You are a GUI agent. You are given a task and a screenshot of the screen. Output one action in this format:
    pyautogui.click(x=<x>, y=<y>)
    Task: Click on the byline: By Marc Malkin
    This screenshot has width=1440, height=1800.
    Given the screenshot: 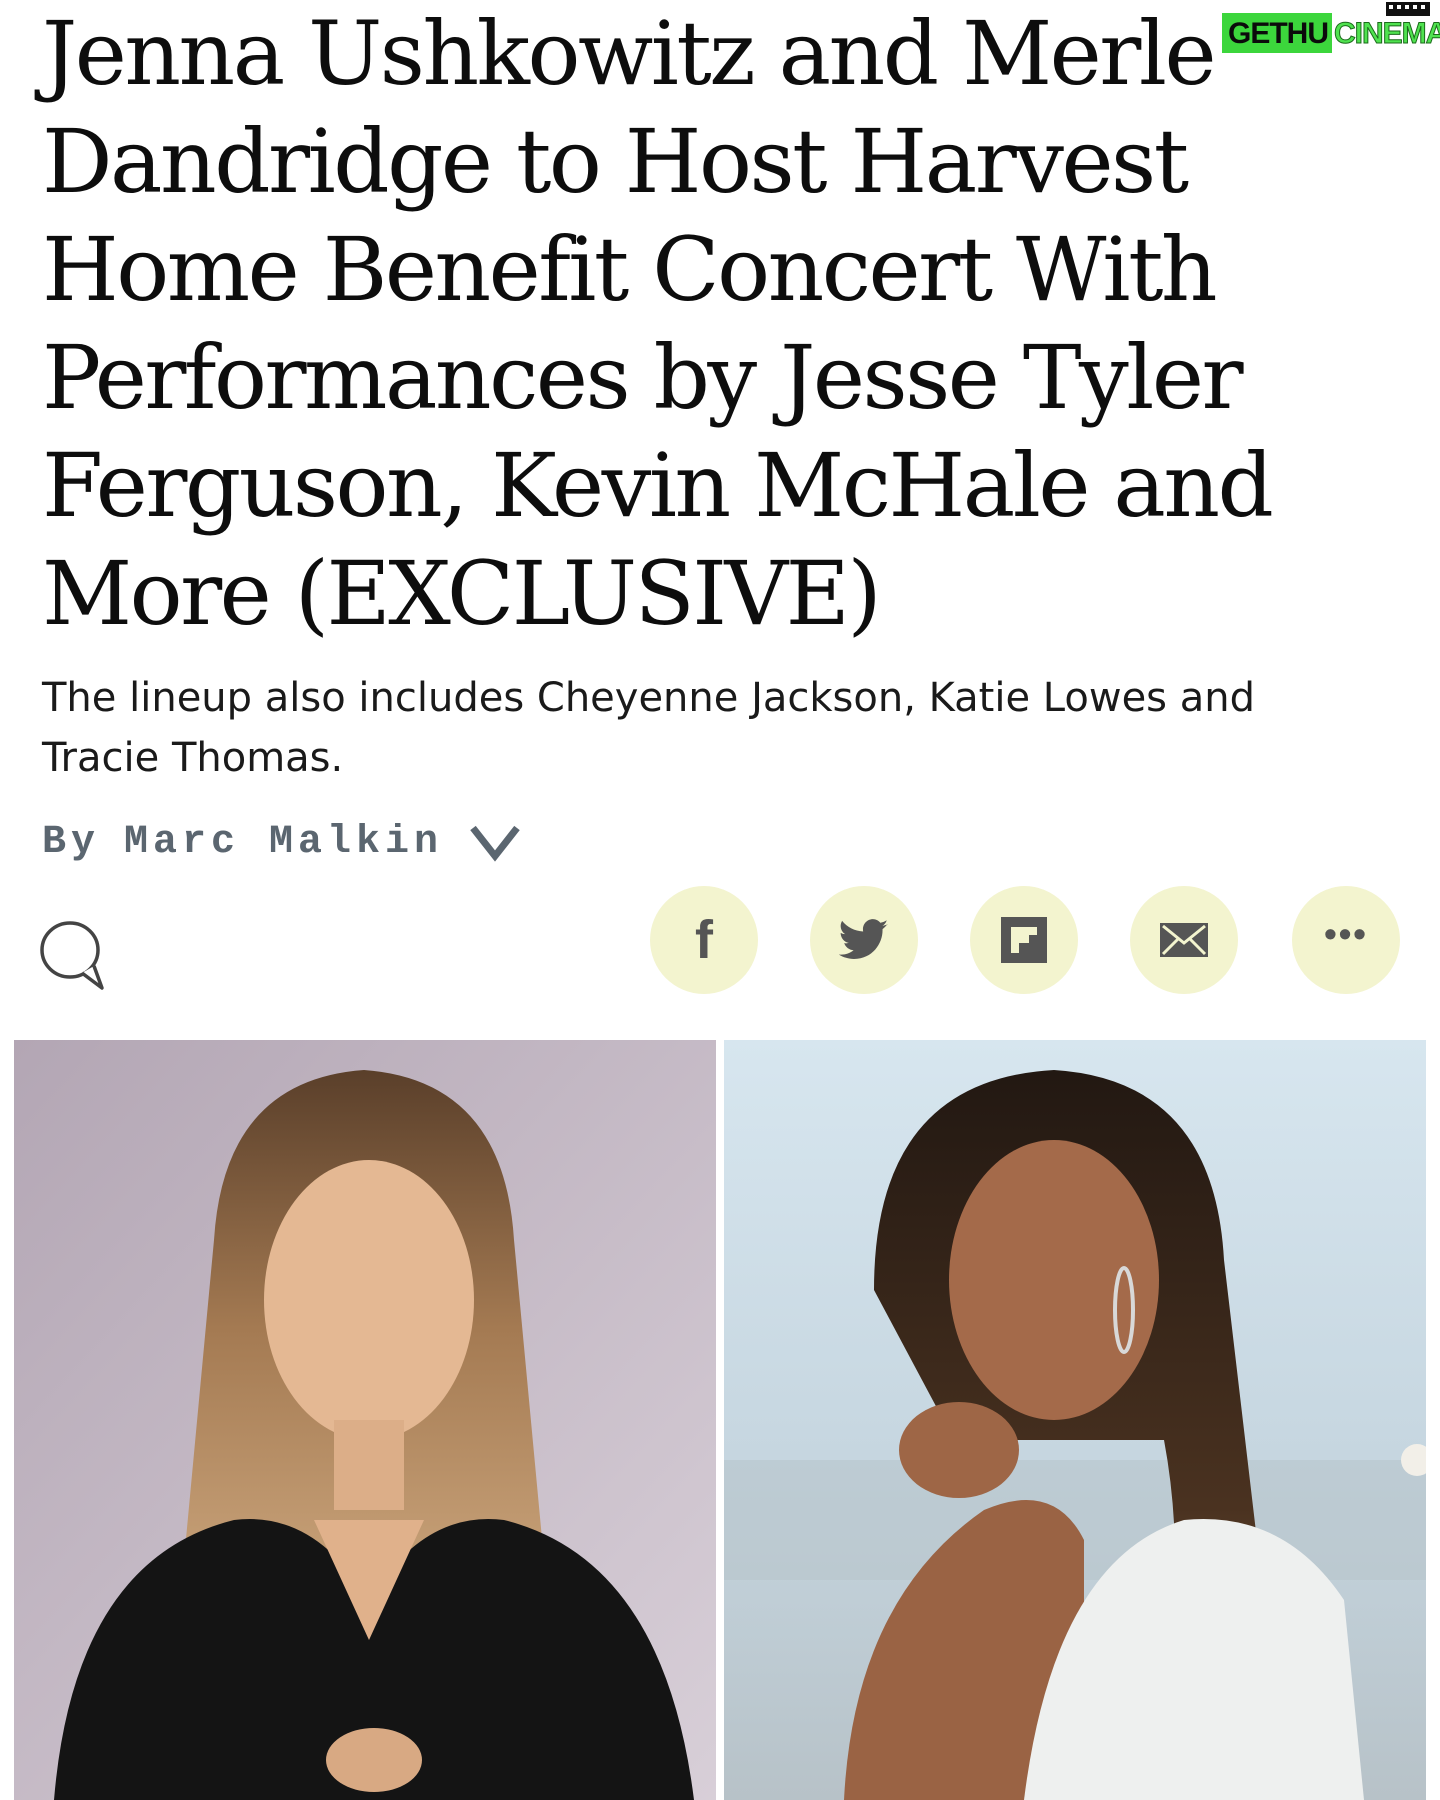 What is the action you would take?
    pyautogui.click(x=281, y=842)
    